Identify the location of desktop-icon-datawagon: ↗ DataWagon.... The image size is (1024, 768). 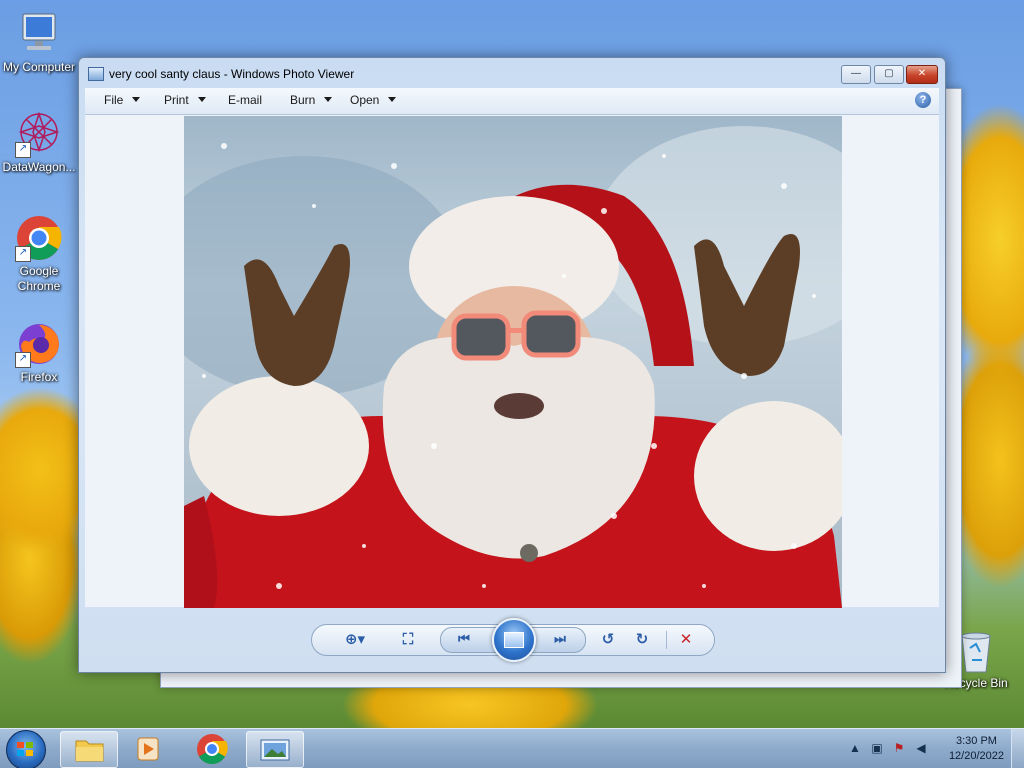
(39, 142).